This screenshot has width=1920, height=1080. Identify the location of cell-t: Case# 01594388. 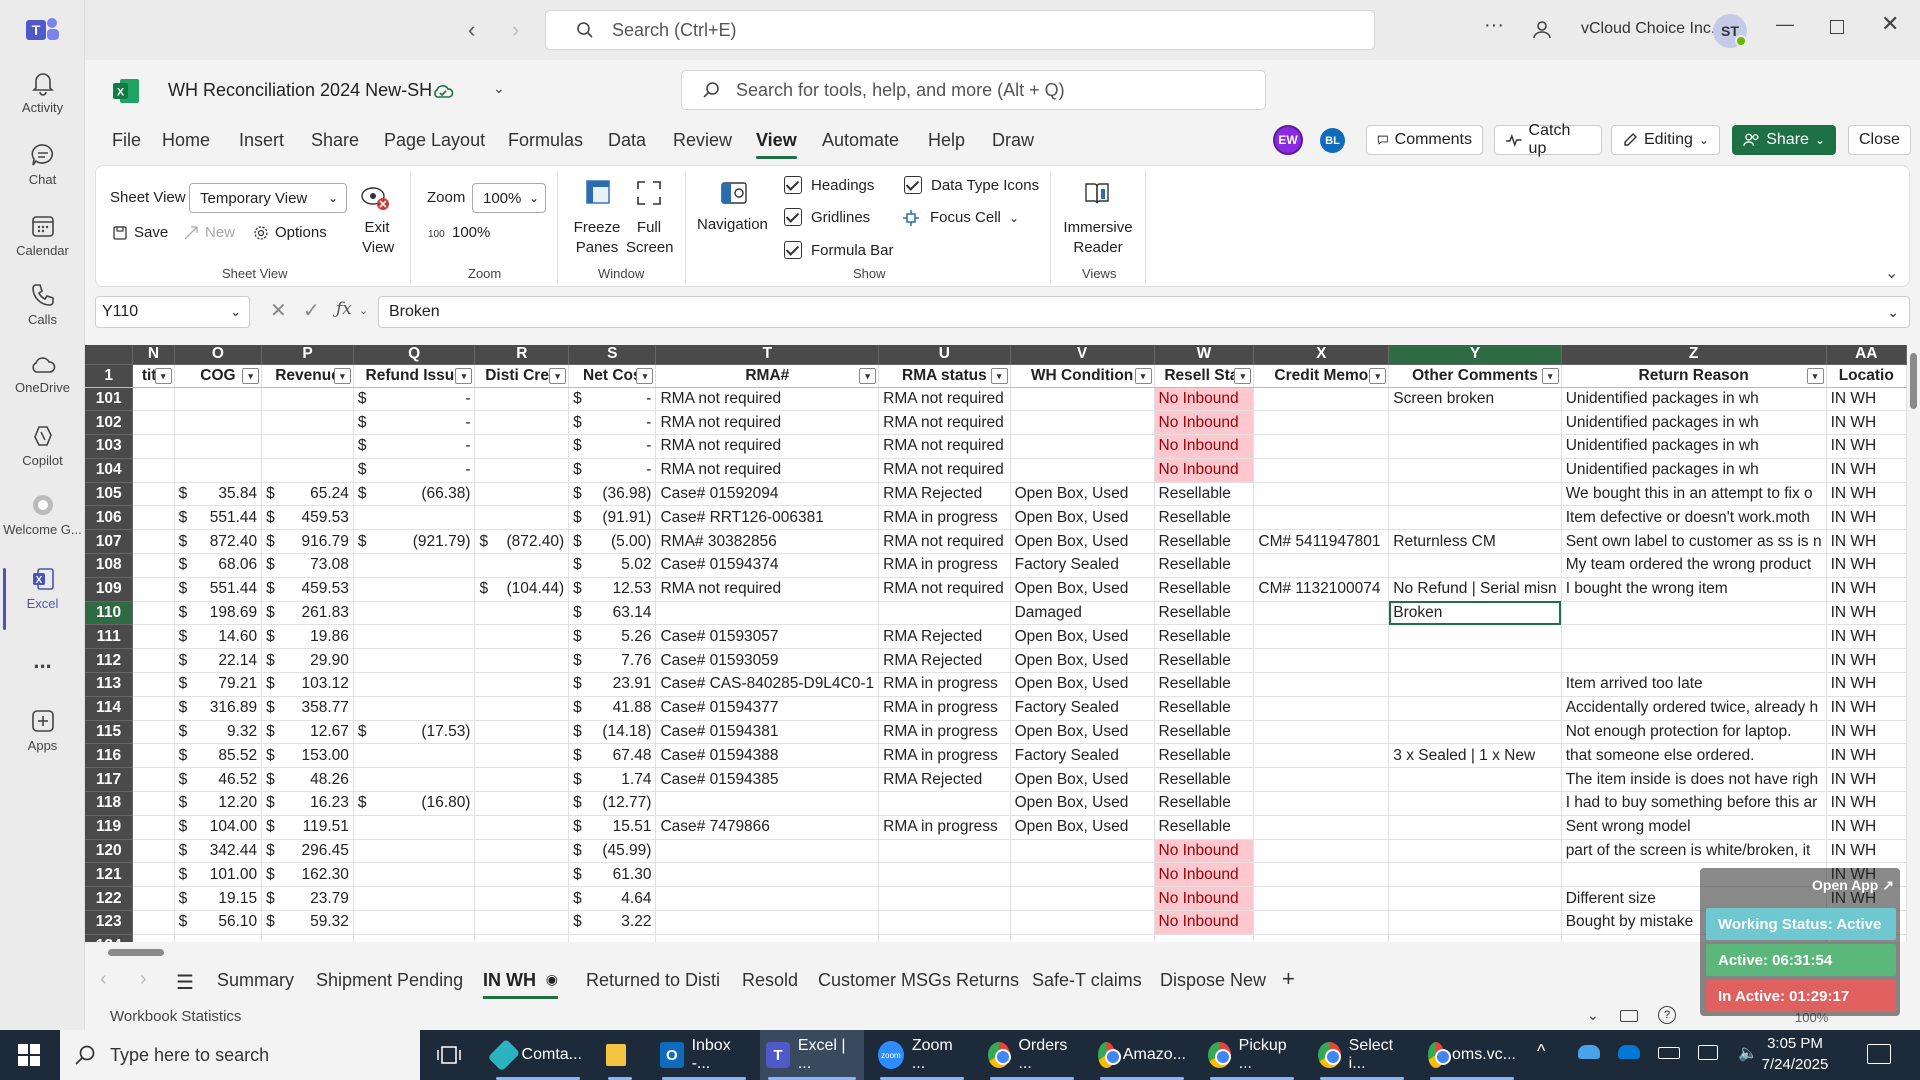
(767, 756).